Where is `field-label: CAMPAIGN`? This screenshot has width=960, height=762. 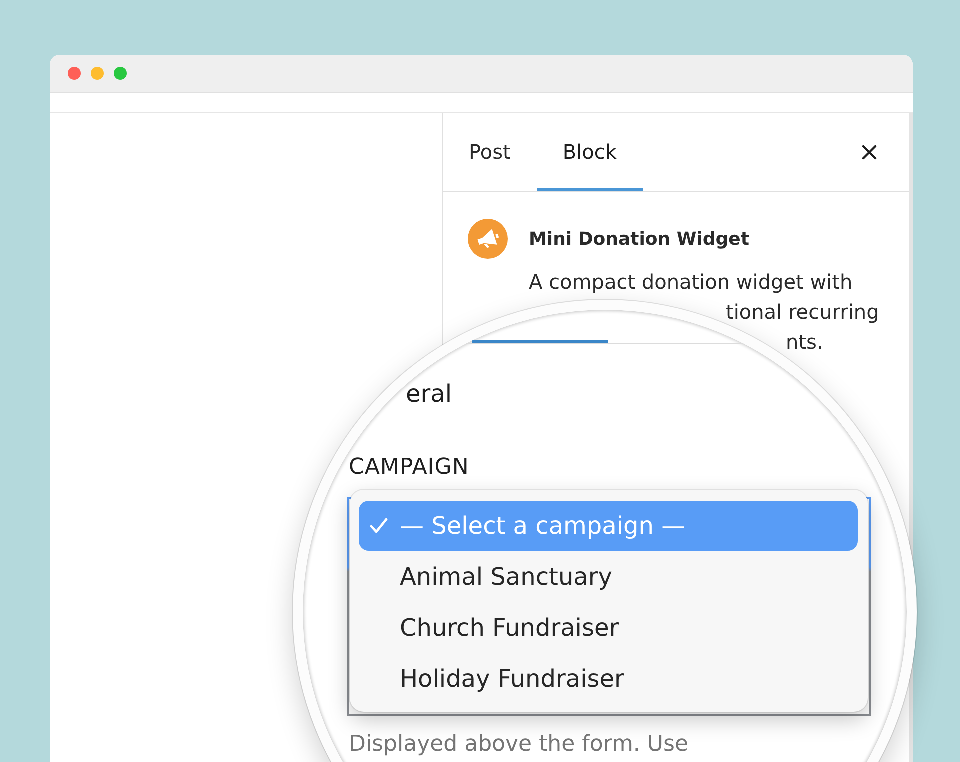
field-label: CAMPAIGN is located at coordinates (409, 468).